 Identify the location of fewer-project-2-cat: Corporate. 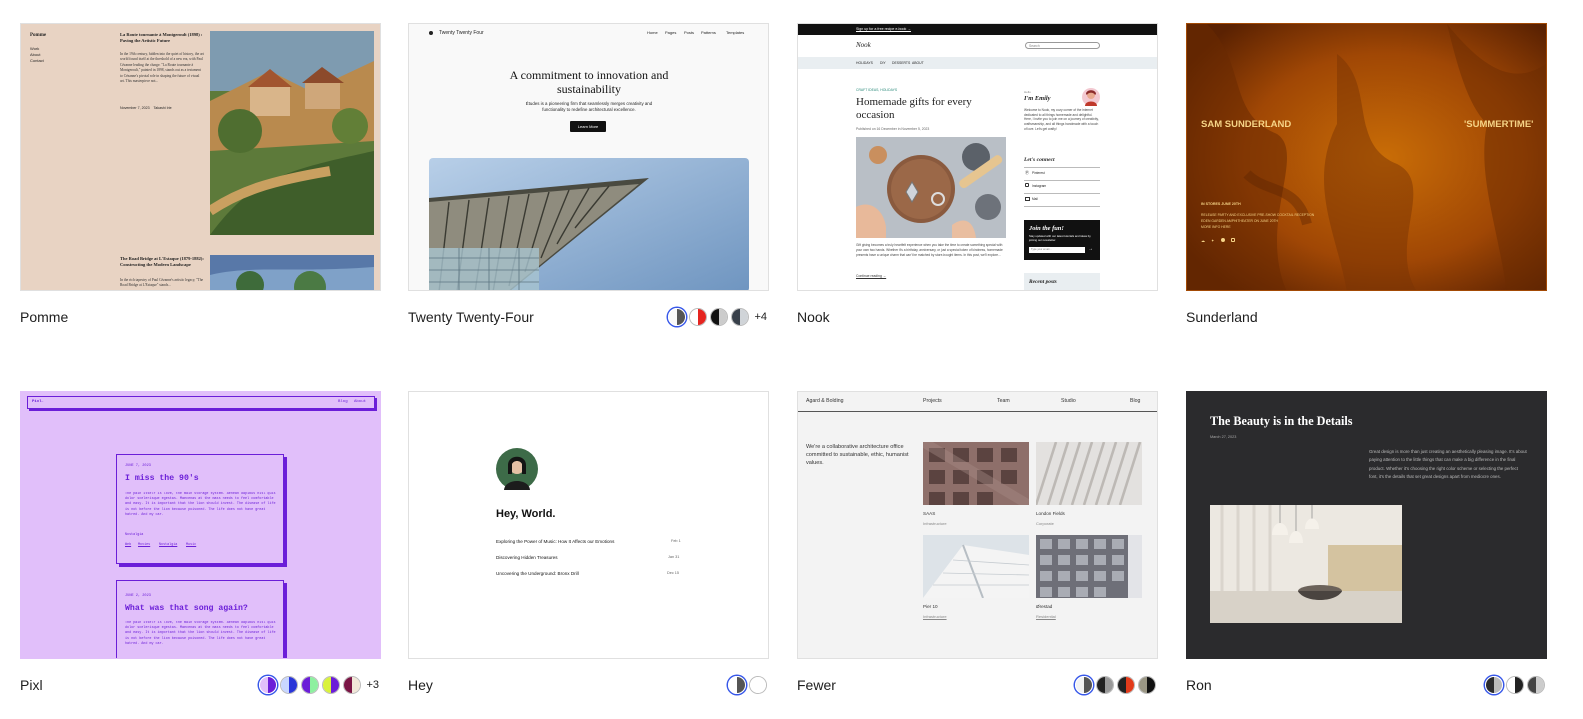
(1045, 523).